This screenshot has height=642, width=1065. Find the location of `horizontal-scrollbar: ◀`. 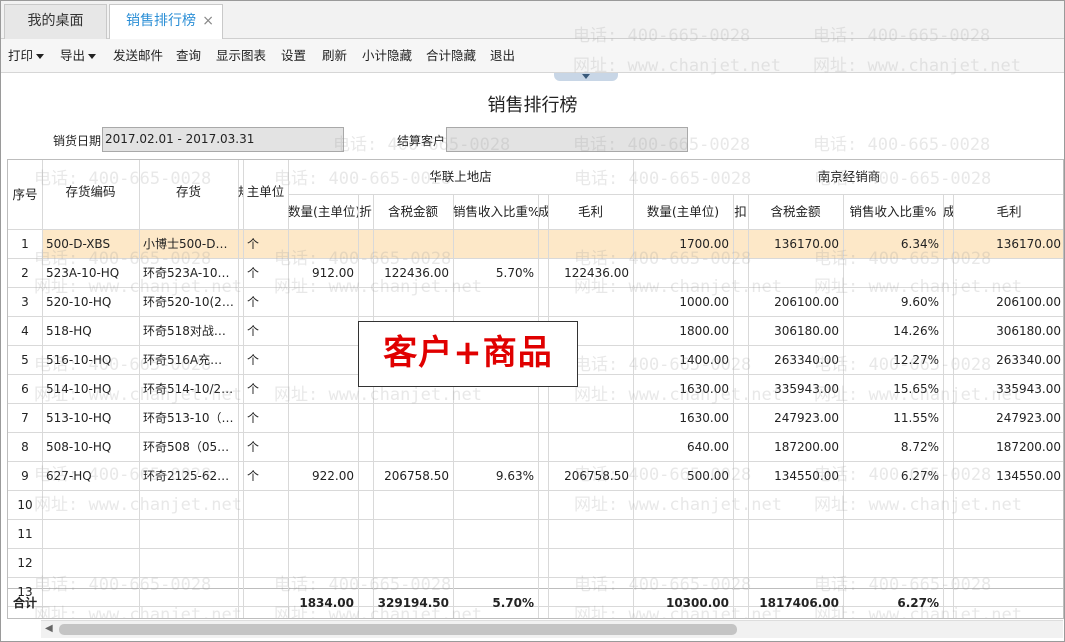

horizontal-scrollbar: ◀ is located at coordinates (552, 629).